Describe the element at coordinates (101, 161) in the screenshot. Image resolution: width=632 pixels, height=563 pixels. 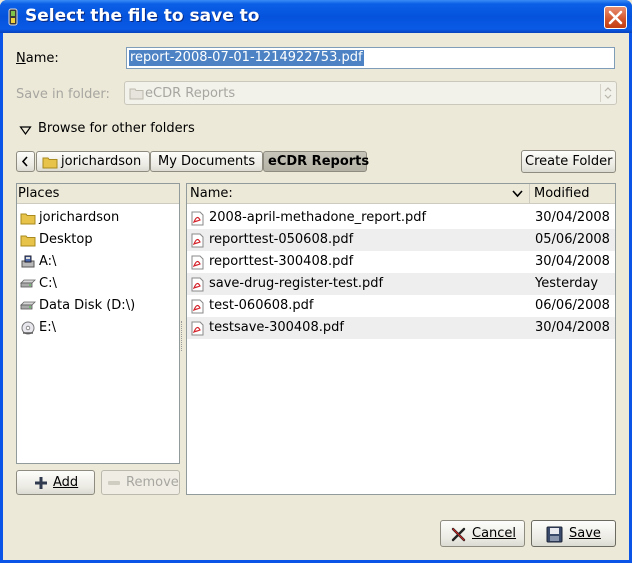
I see `crumb-label: jorichardson` at that location.